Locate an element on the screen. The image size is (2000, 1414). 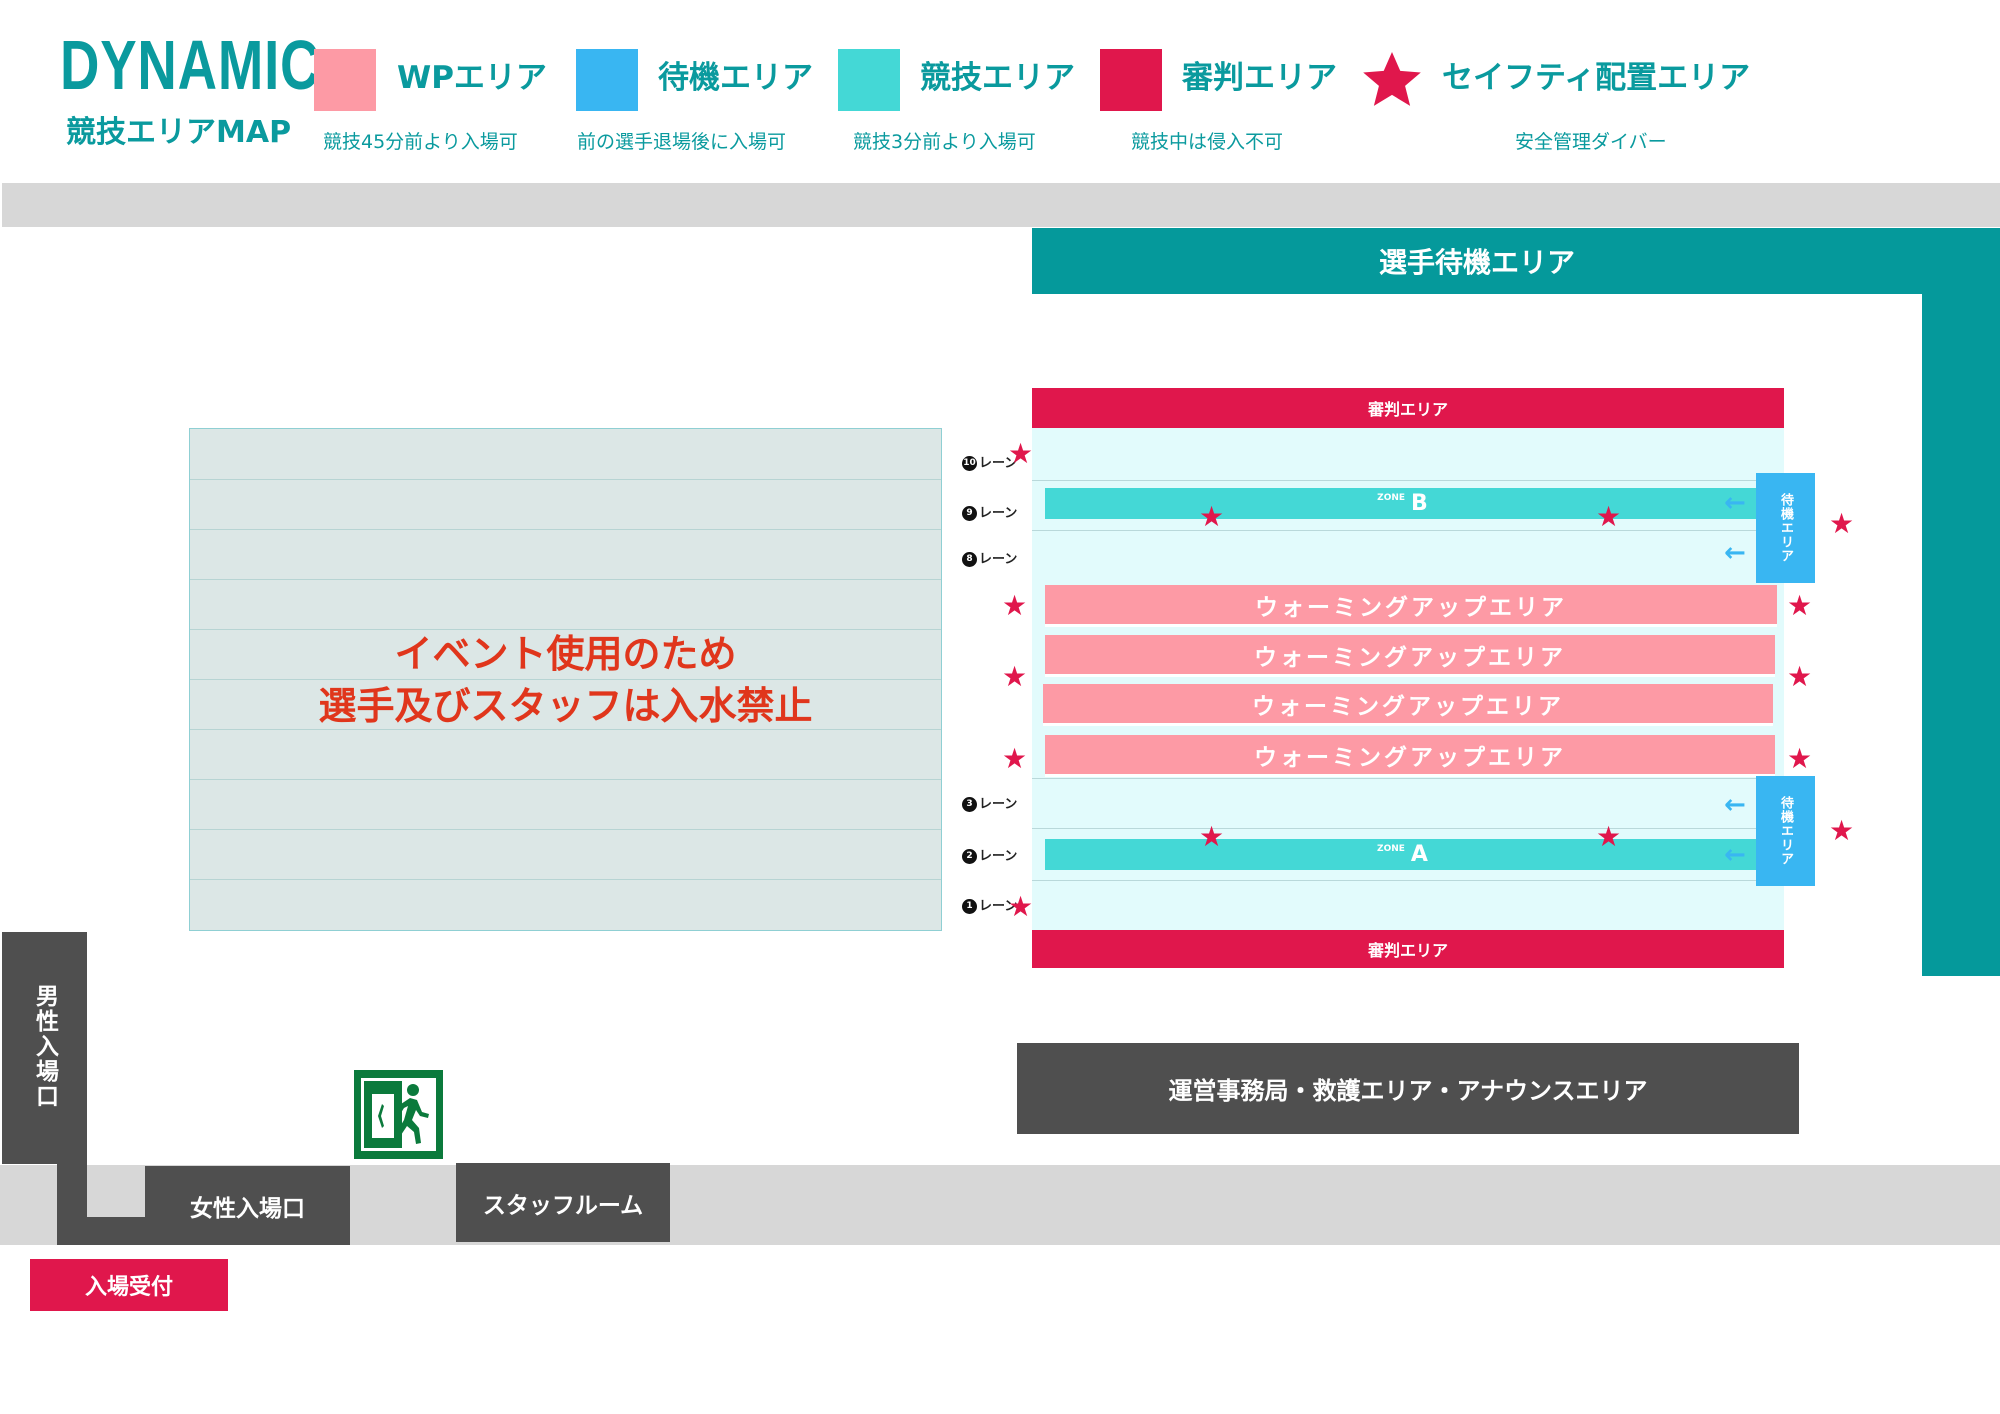
warmup-area-1: ウォーミングアップエリア is located at coordinates (1411, 606).